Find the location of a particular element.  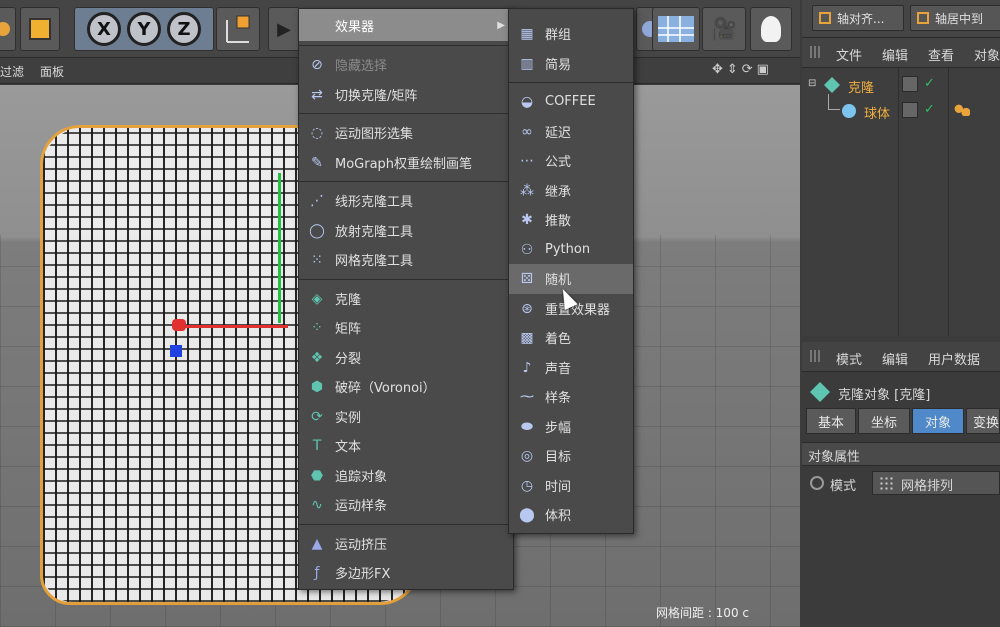

live-selection-button is located at coordinates (8, 29).